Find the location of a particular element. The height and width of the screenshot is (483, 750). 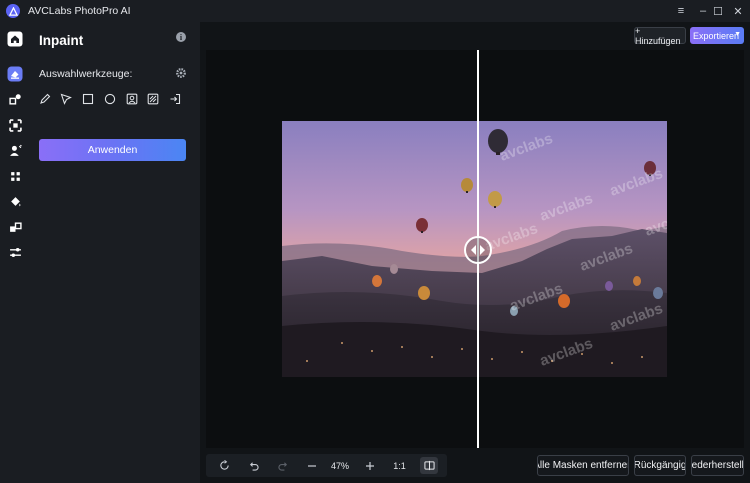

selection-tools-label: Auswahlwerkzeuge: is located at coordinates (86, 74).